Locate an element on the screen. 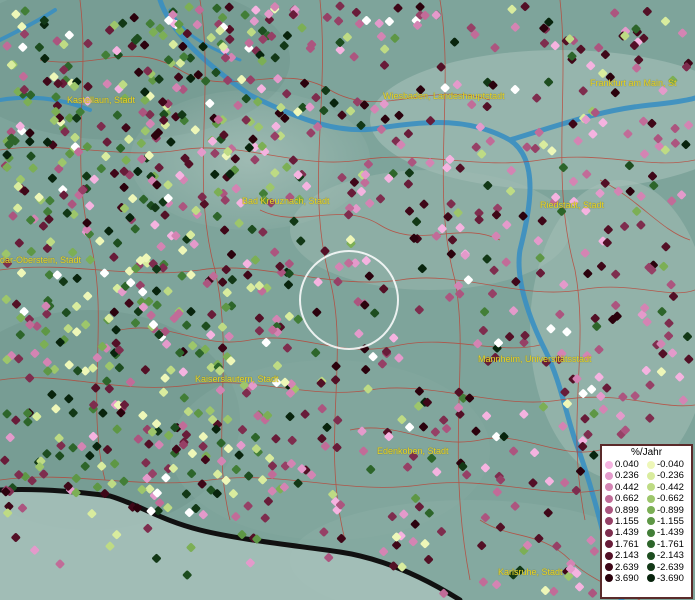 The width and height of the screenshot is (695, 600). legend-row: 2.639 -2.639 is located at coordinates (646, 567).